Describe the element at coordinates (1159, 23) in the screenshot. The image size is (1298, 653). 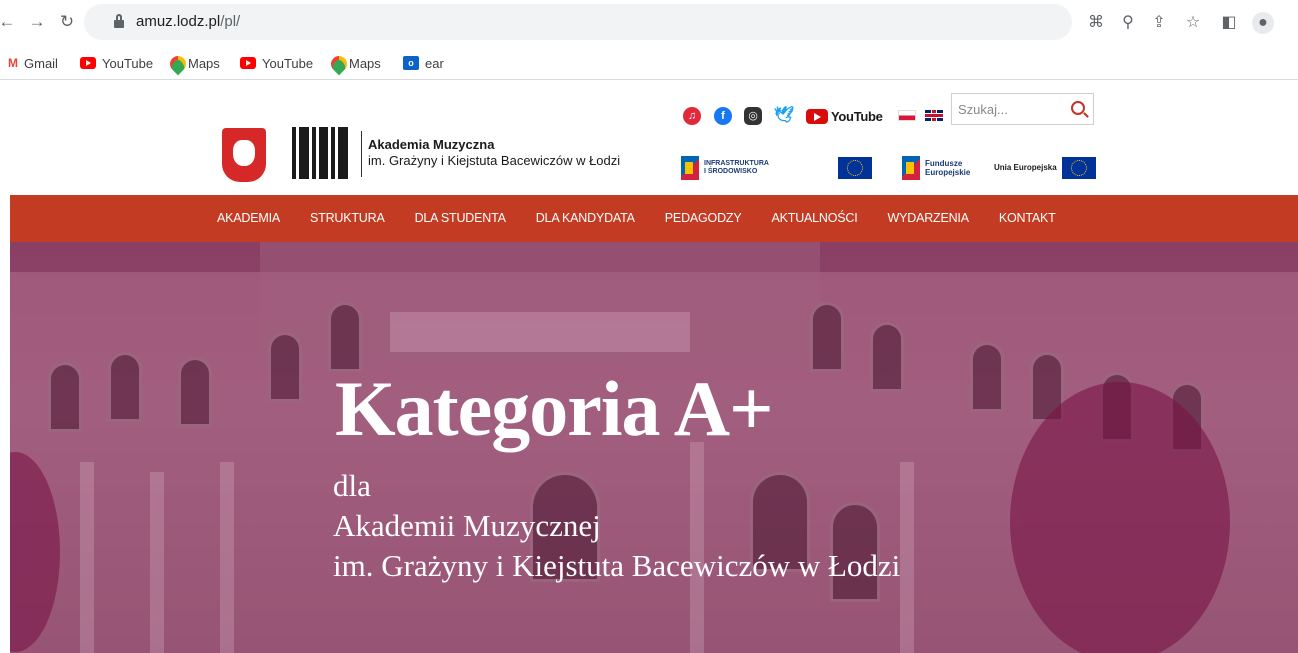
I see `share-icon: ⇪` at that location.